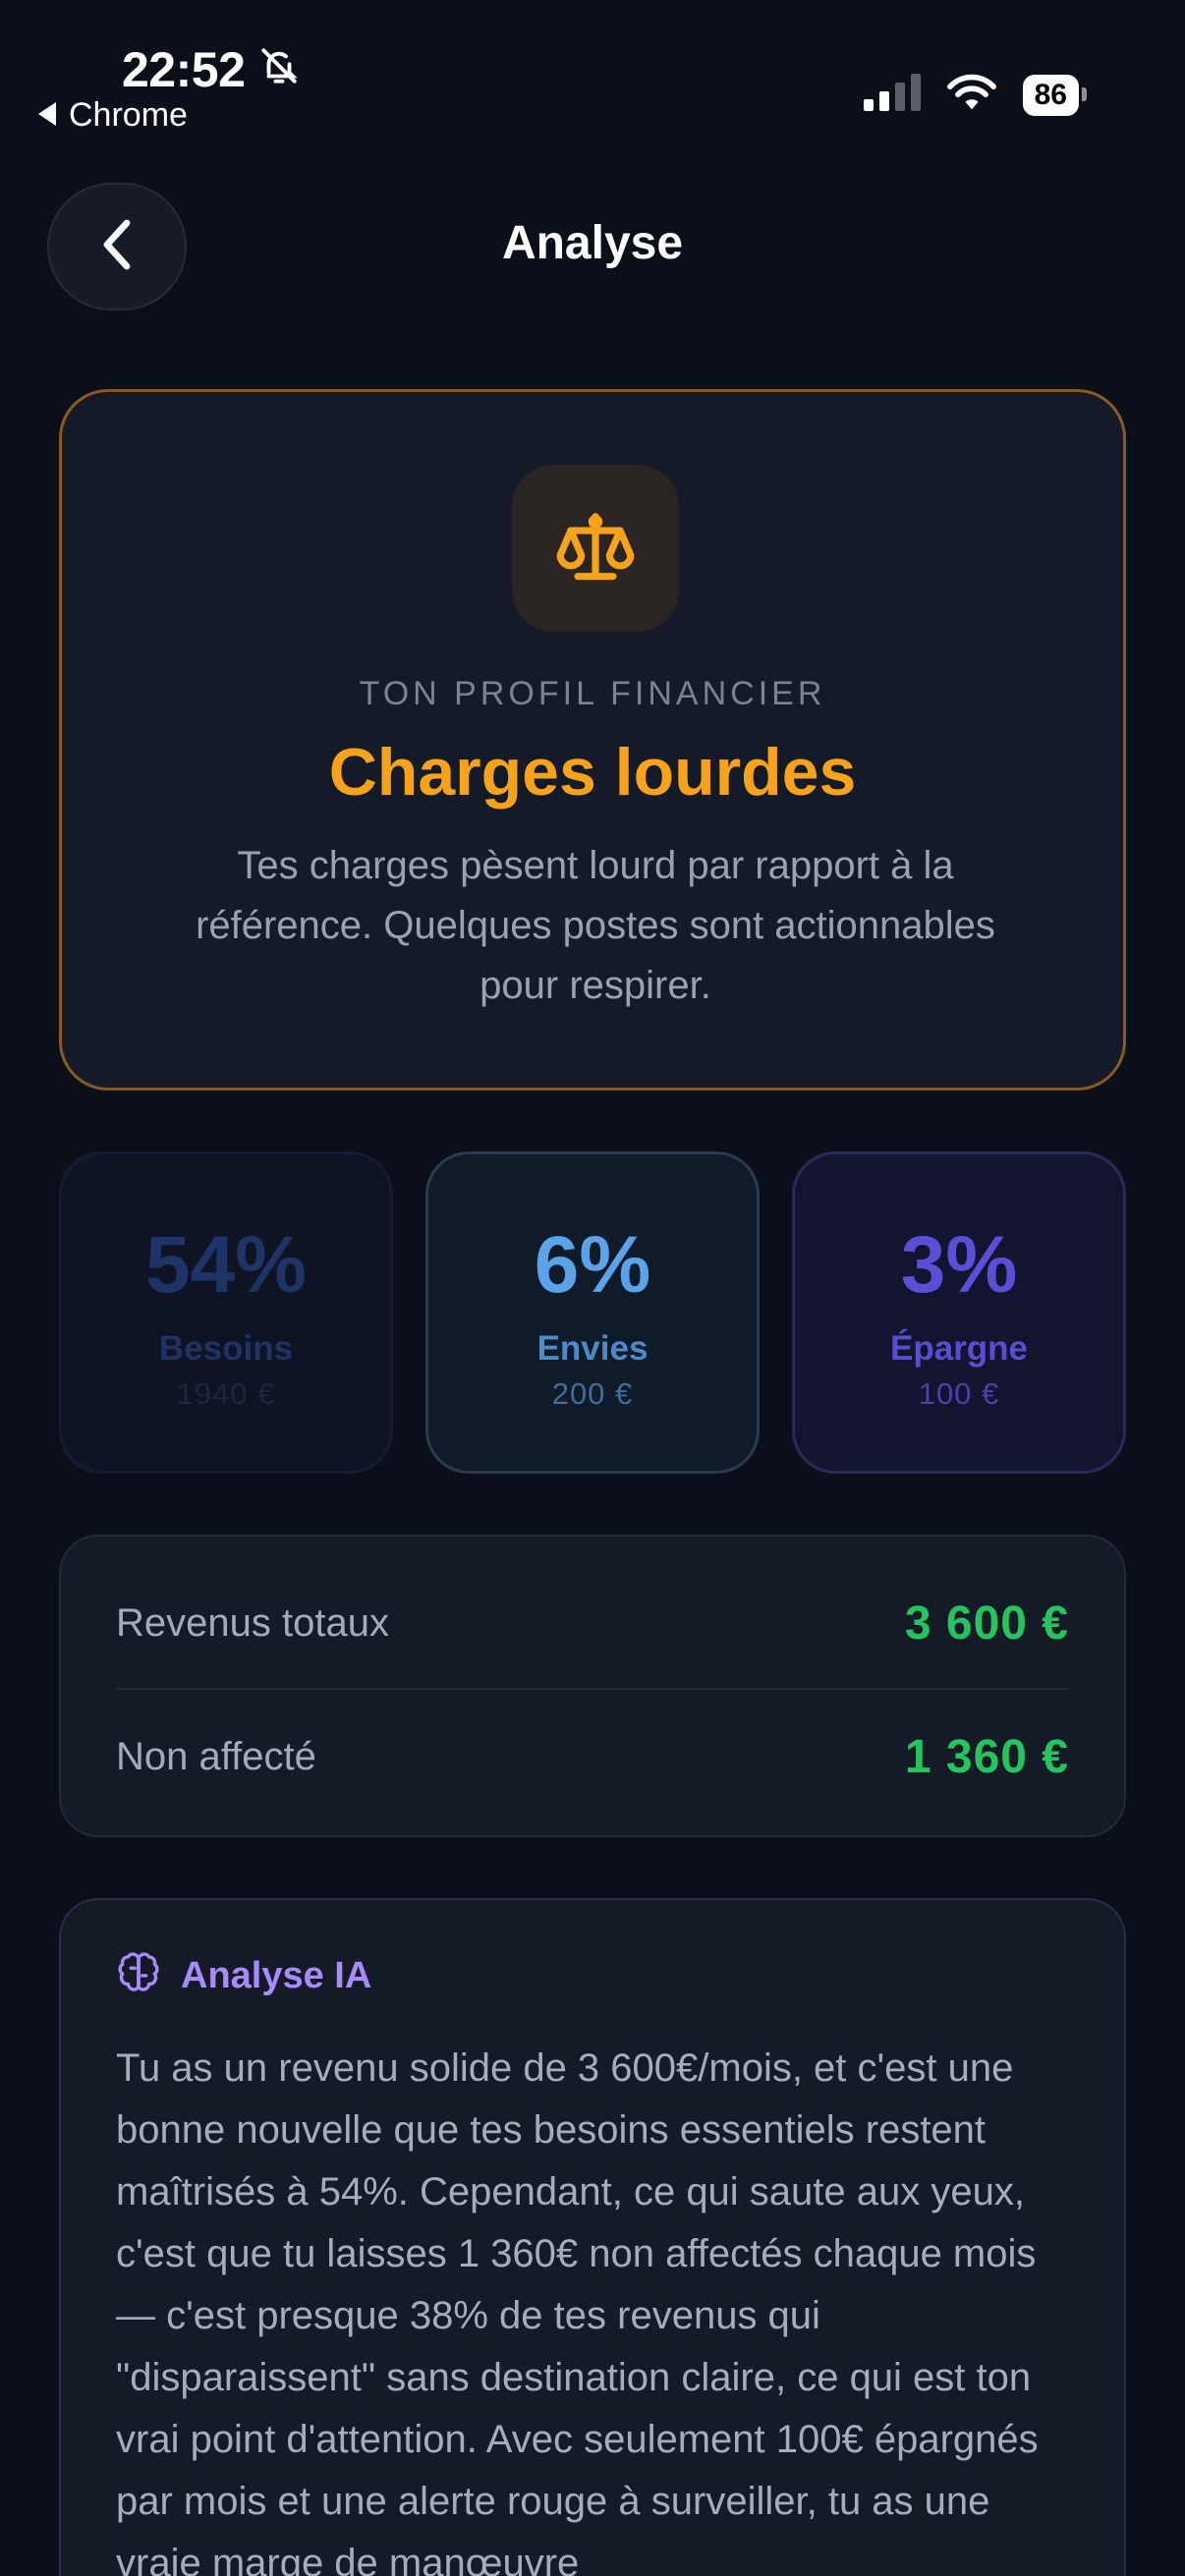  What do you see at coordinates (226, 1312) in the screenshot?
I see `stat-card-besoins: 54% Besoins 1940 €` at bounding box center [226, 1312].